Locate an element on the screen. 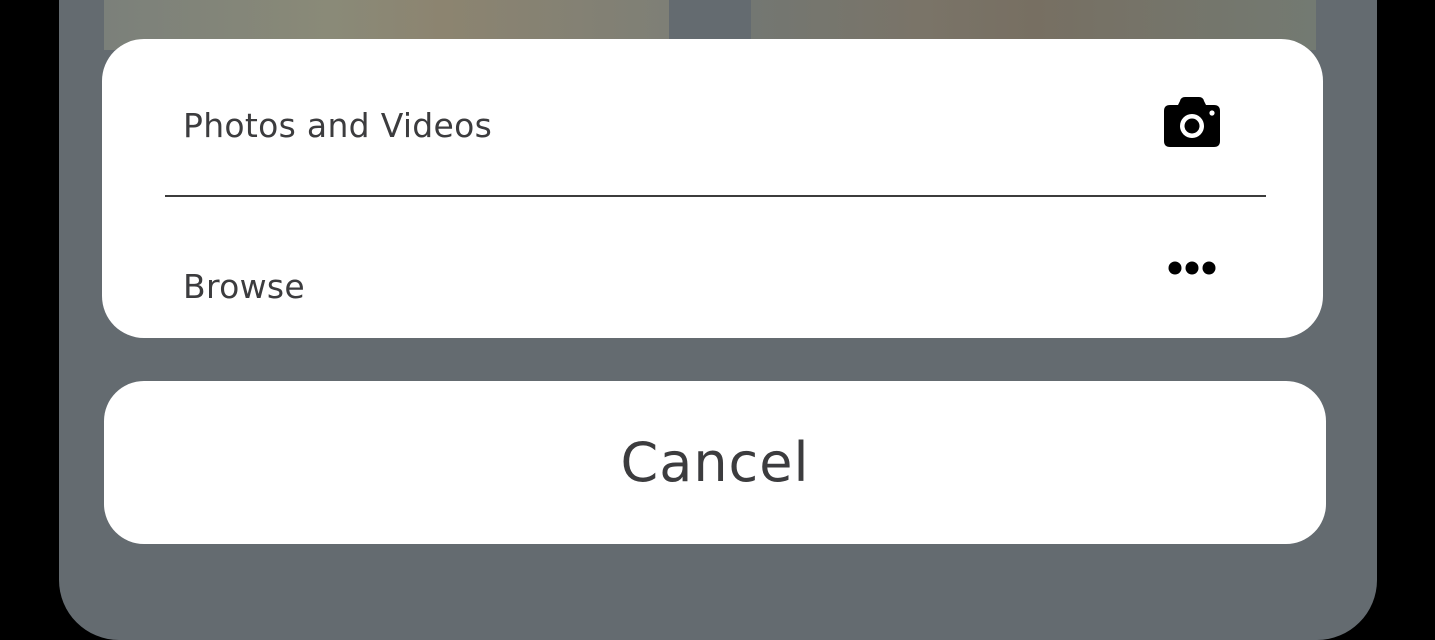  camera-icon is located at coordinates (1192, 123).